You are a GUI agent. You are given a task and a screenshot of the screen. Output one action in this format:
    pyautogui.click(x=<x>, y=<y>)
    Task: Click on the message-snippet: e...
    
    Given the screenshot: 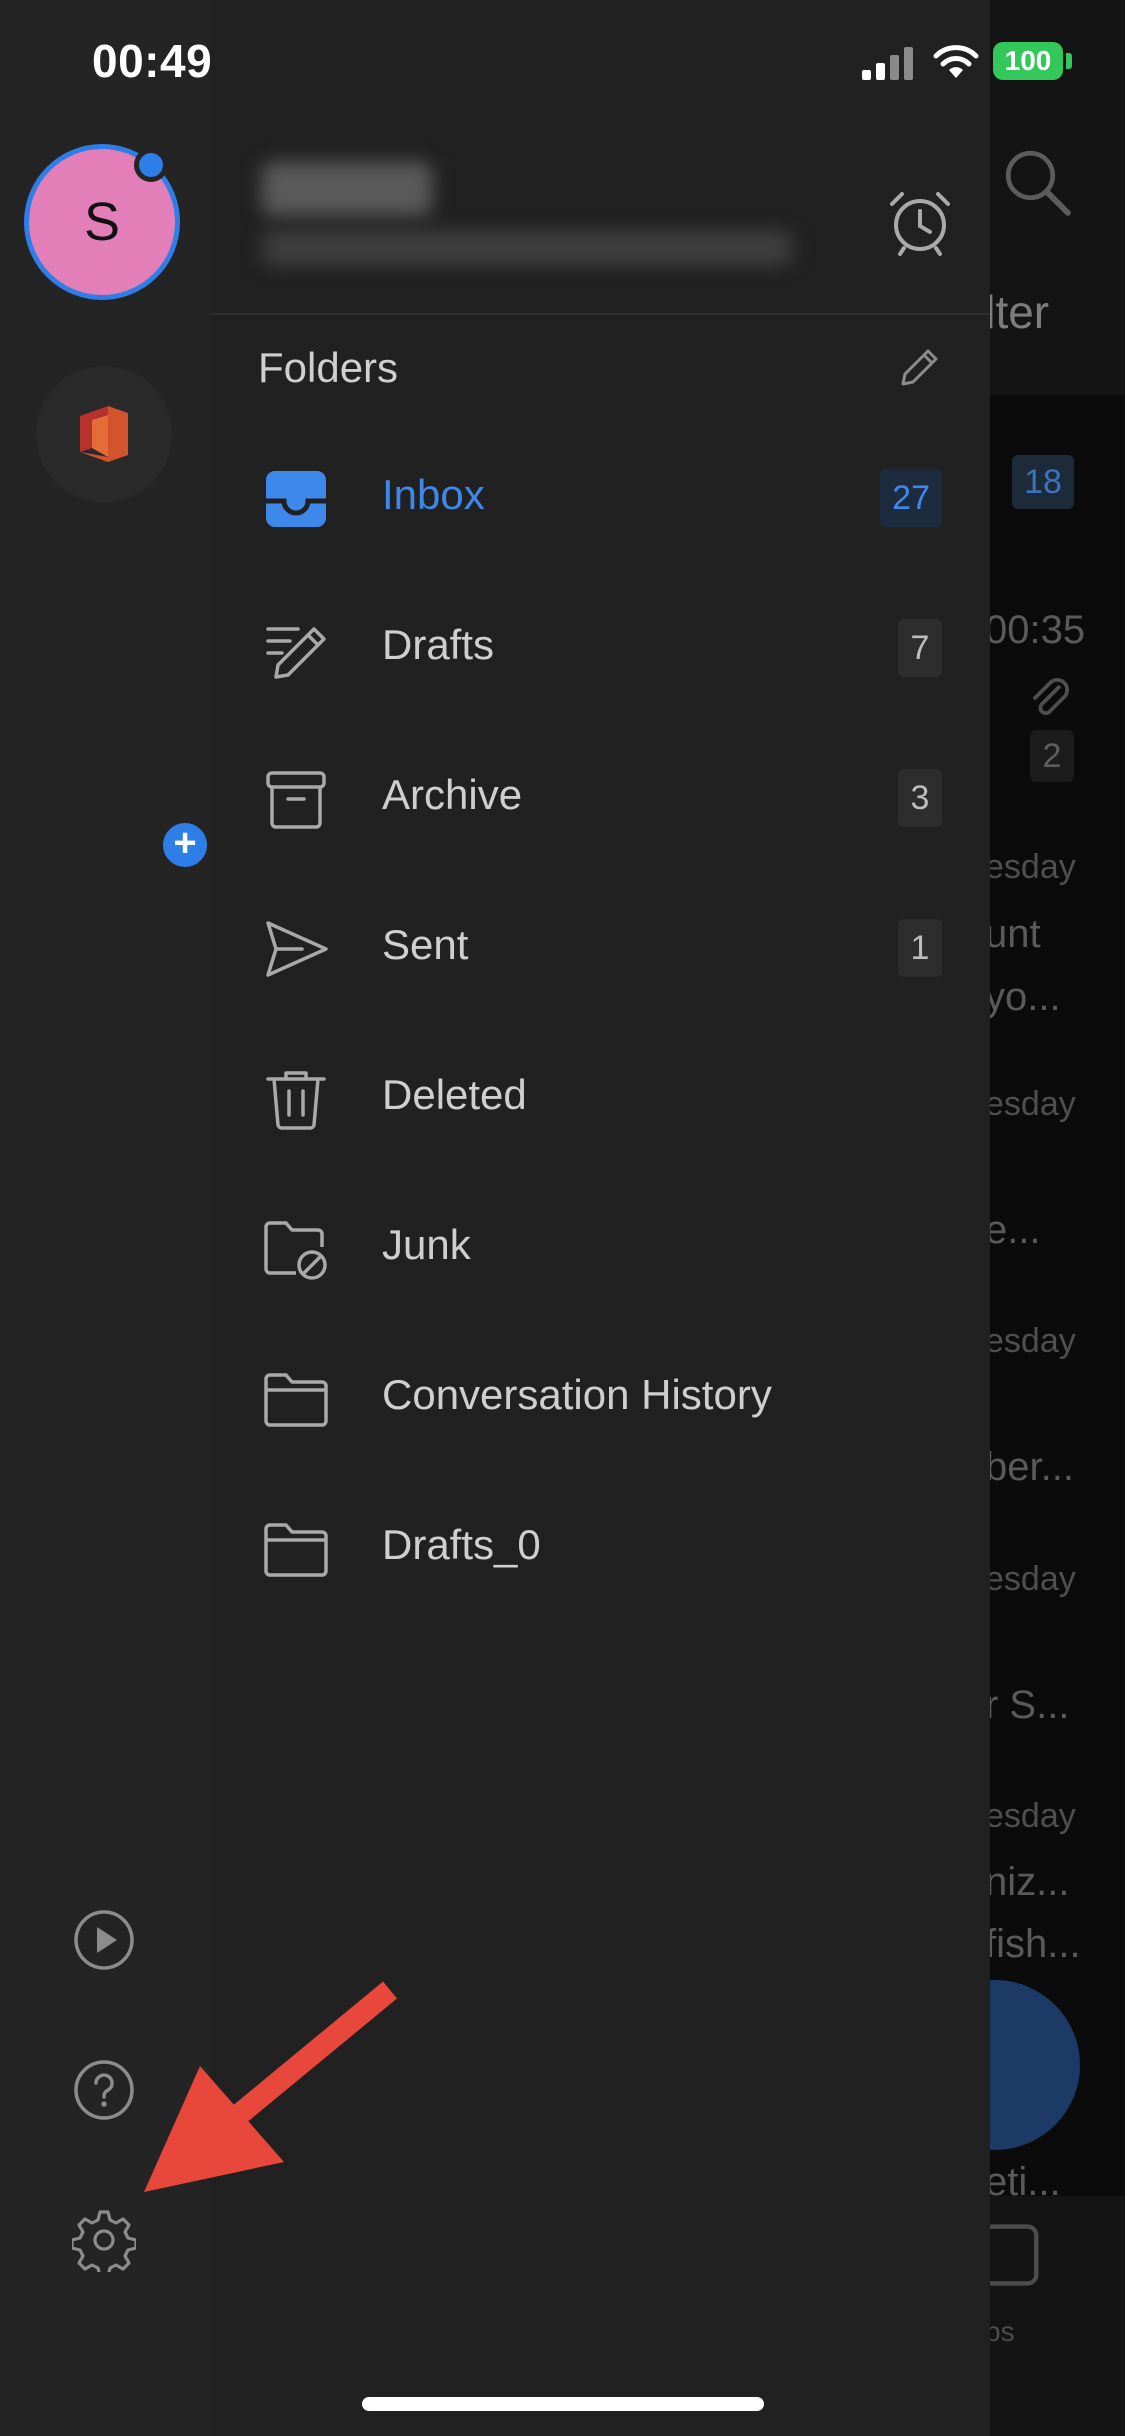 What is the action you would take?
    pyautogui.click(x=1013, y=1230)
    